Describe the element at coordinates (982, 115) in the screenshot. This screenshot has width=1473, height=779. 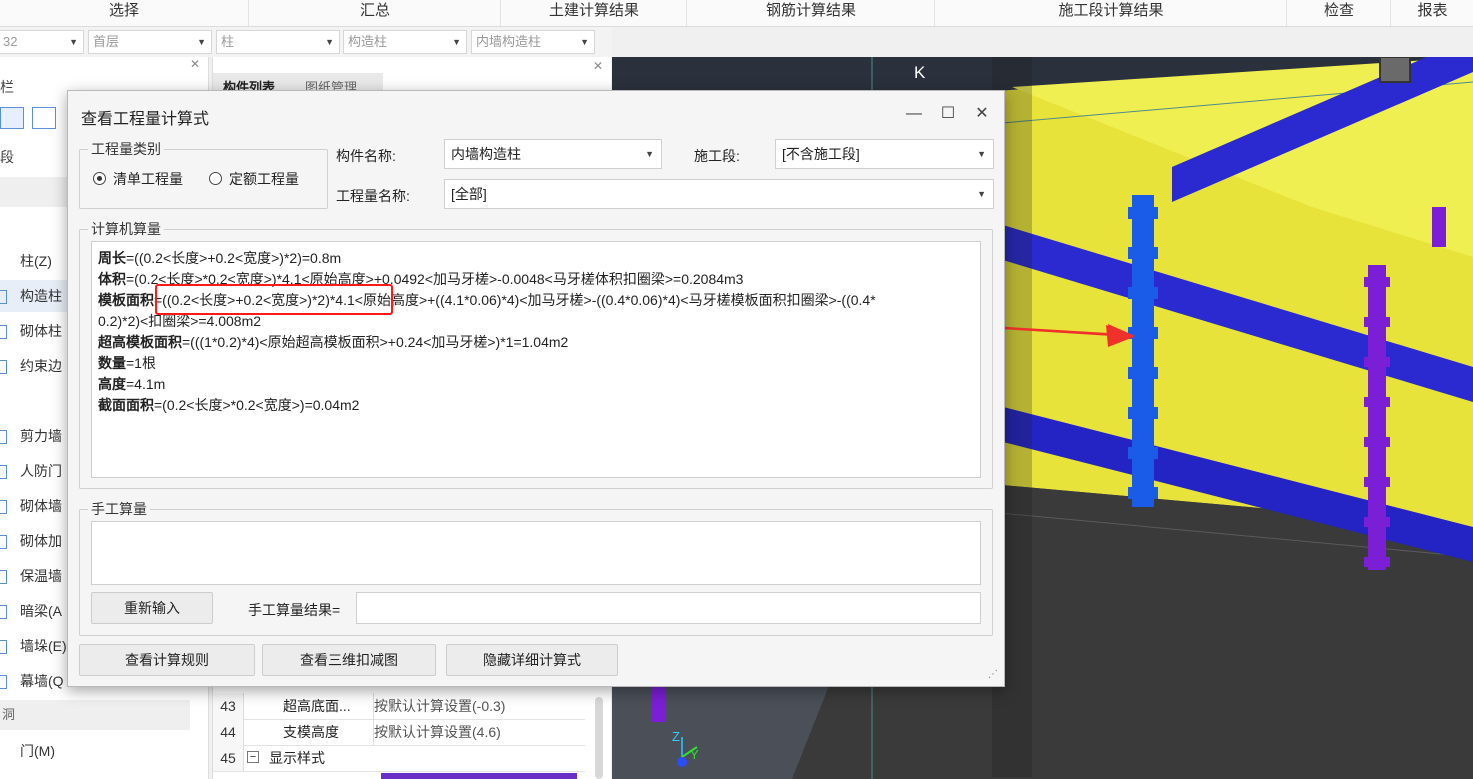
I see `close-button: ✕` at that location.